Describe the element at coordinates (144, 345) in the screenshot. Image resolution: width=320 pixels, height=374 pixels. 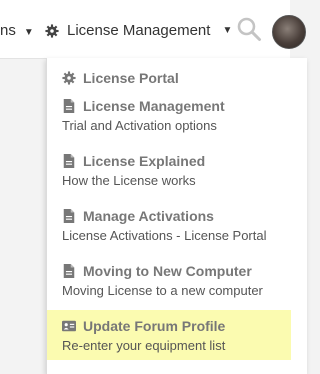
I see `menu-item-description: Re-enter your equipment list` at that location.